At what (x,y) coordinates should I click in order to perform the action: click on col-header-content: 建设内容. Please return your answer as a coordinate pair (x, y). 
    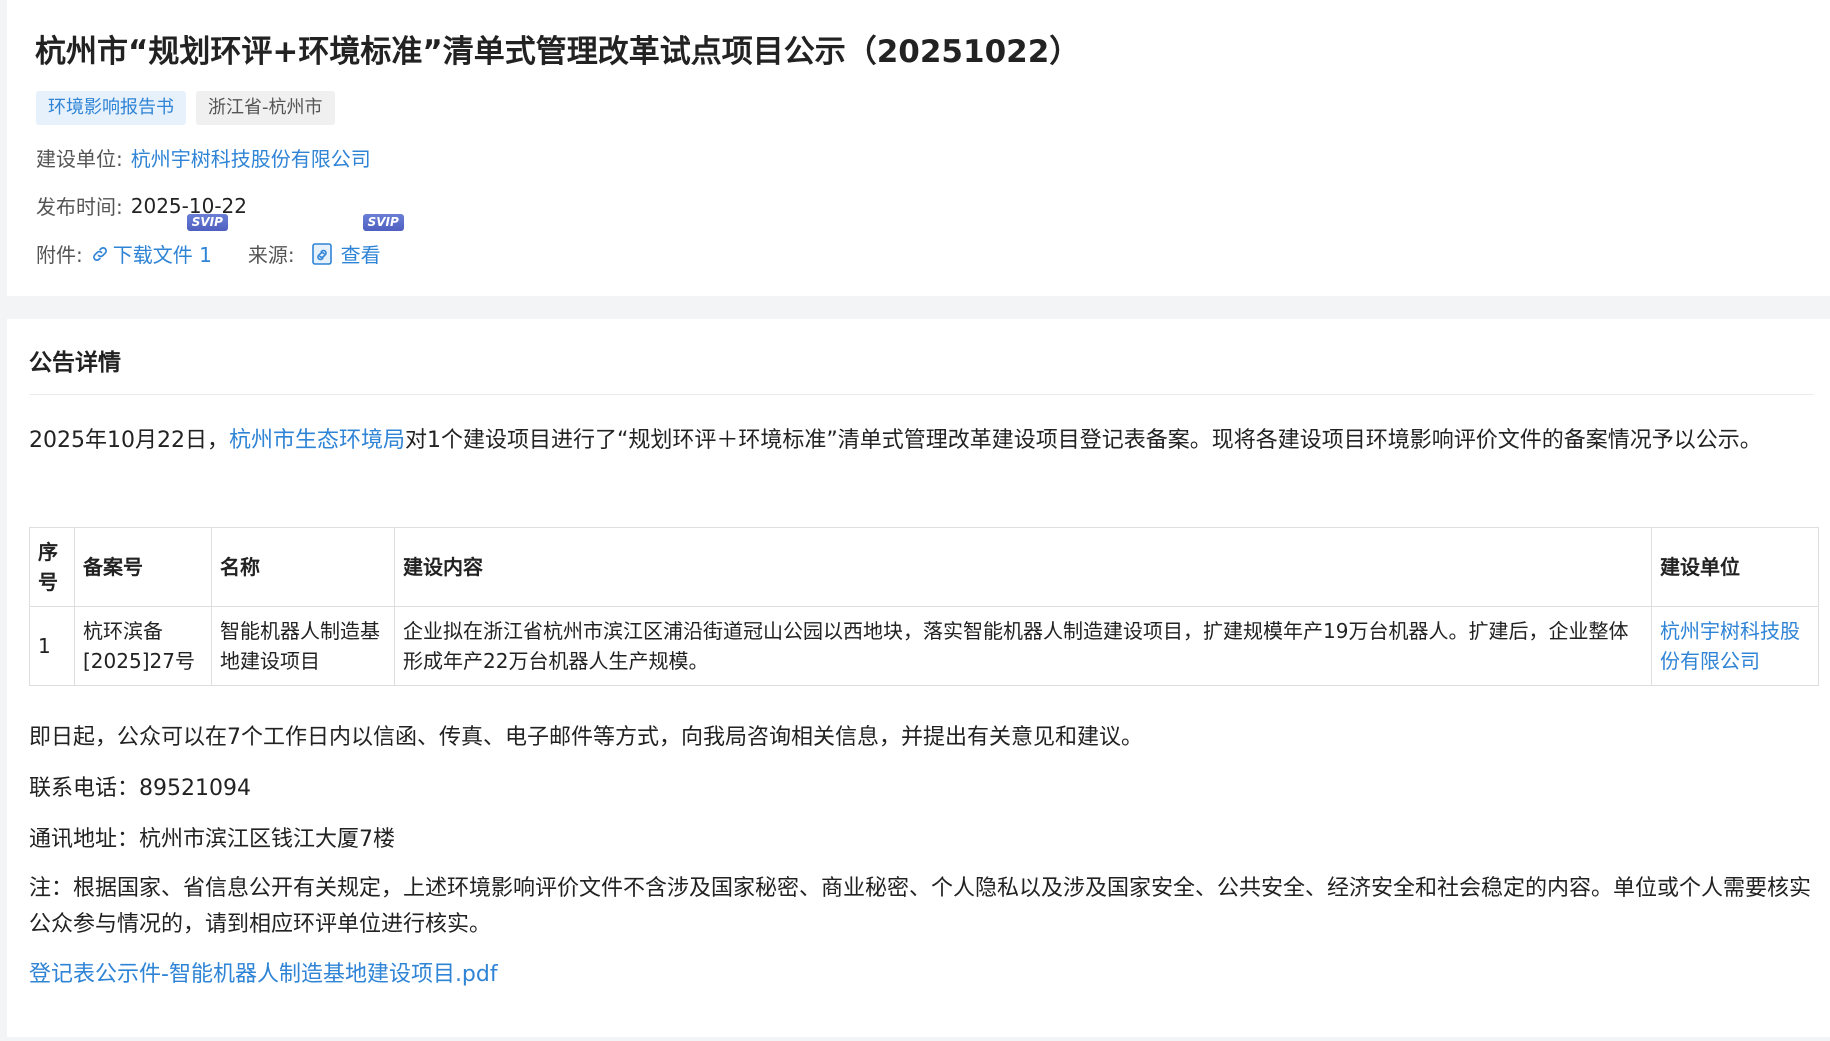
    Looking at the image, I should click on (1023, 567).